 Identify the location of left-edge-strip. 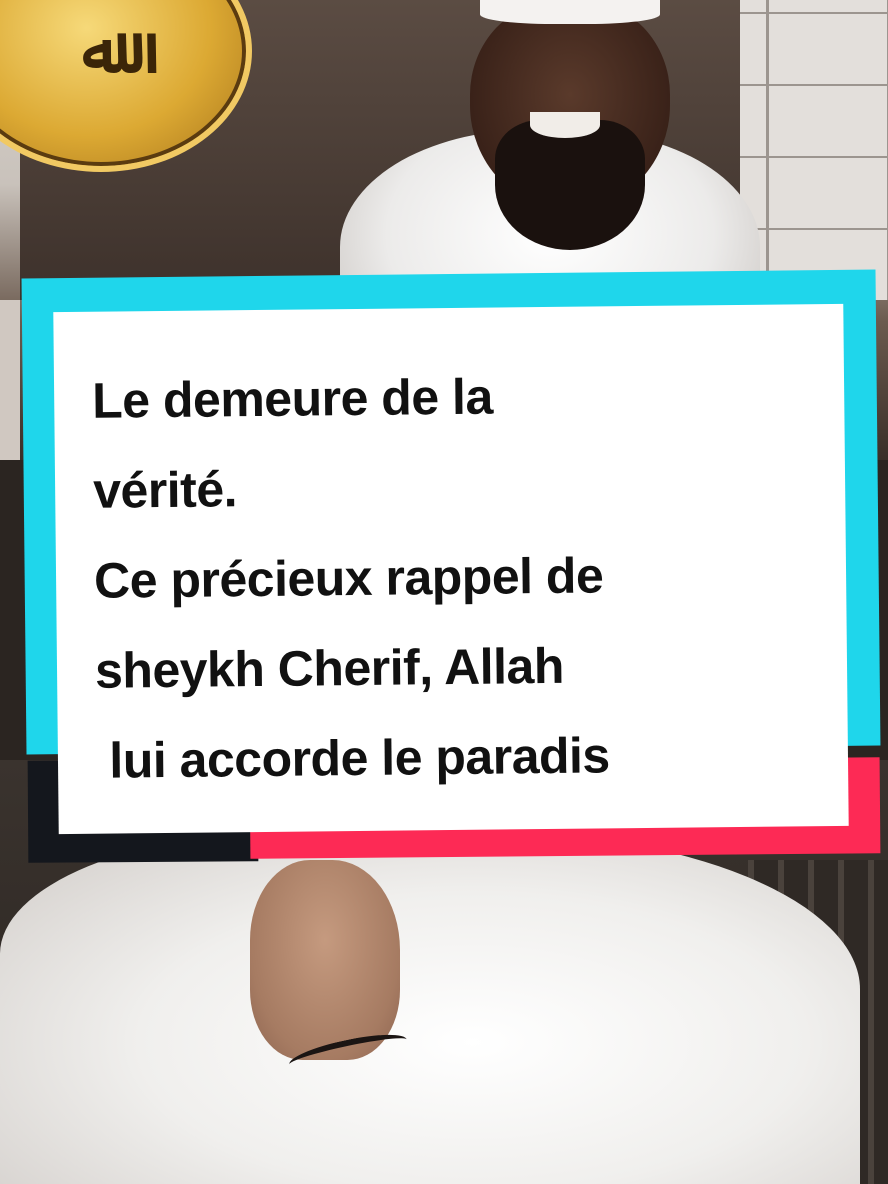
(10, 380).